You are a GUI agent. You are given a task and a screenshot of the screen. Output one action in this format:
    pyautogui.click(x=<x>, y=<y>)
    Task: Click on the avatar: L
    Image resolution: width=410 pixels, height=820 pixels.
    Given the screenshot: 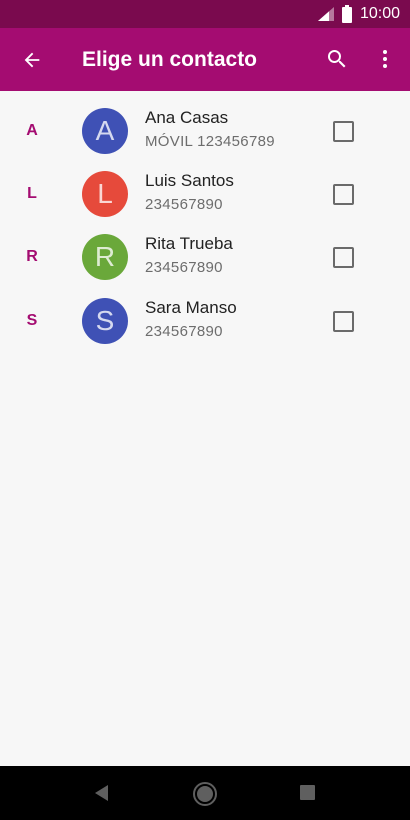 What is the action you would take?
    pyautogui.click(x=105, y=194)
    